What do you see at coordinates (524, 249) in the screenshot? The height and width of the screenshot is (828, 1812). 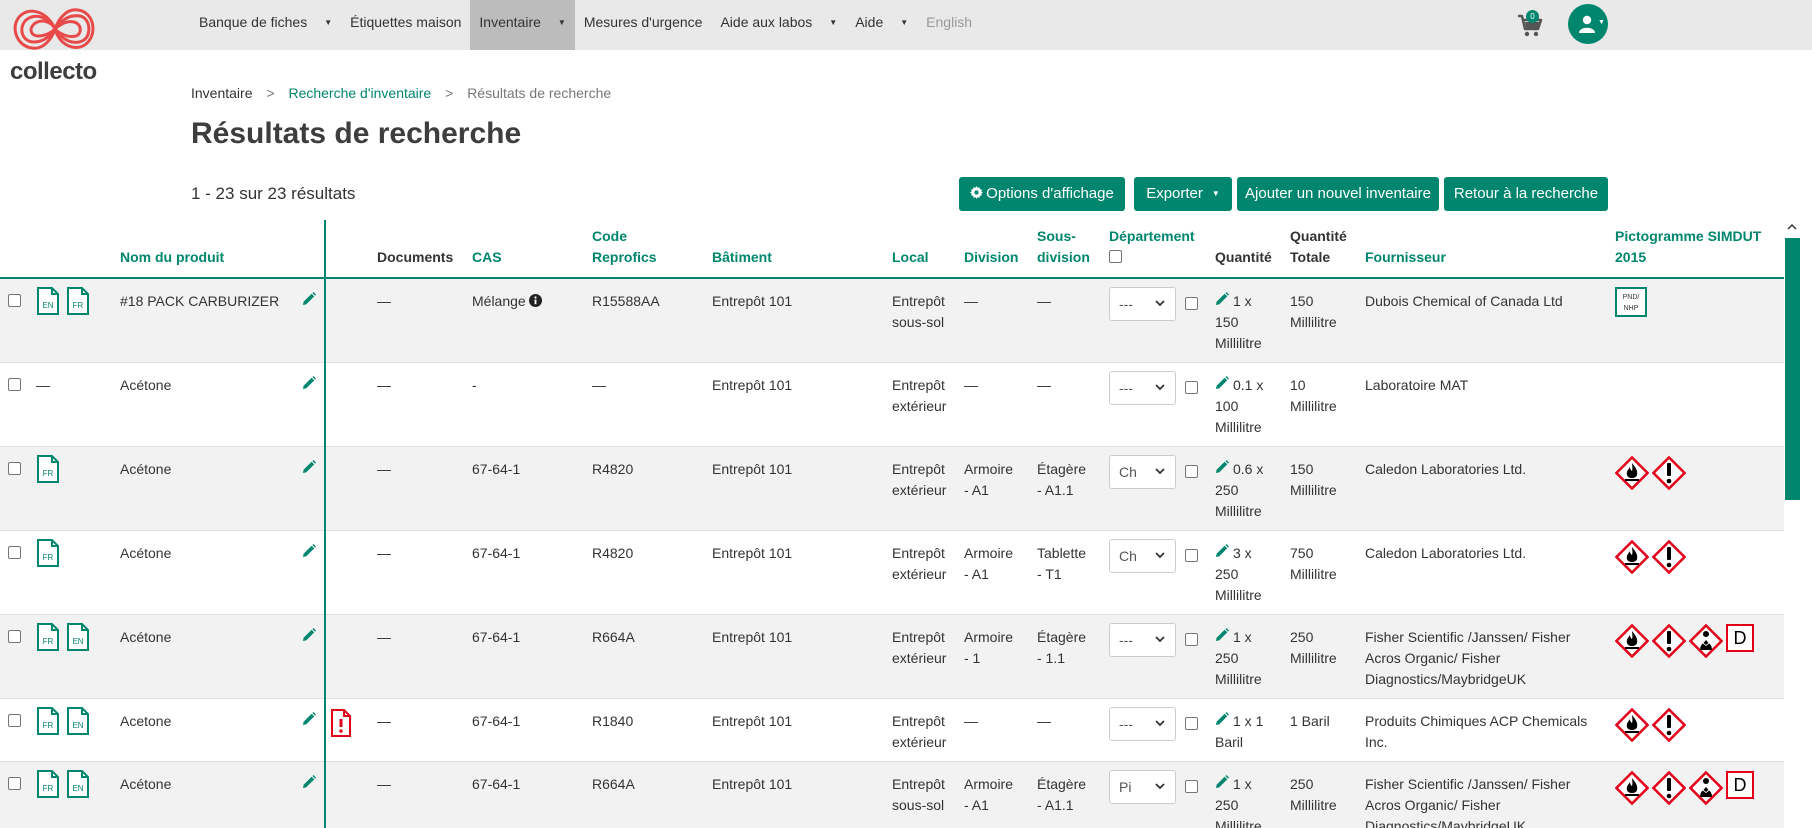 I see `header-cas: CAS` at bounding box center [524, 249].